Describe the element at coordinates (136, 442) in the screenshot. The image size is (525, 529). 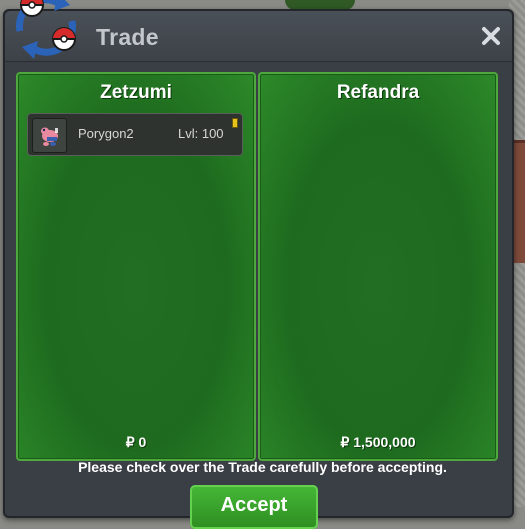
I see `money-offer-left: ₽ 0` at that location.